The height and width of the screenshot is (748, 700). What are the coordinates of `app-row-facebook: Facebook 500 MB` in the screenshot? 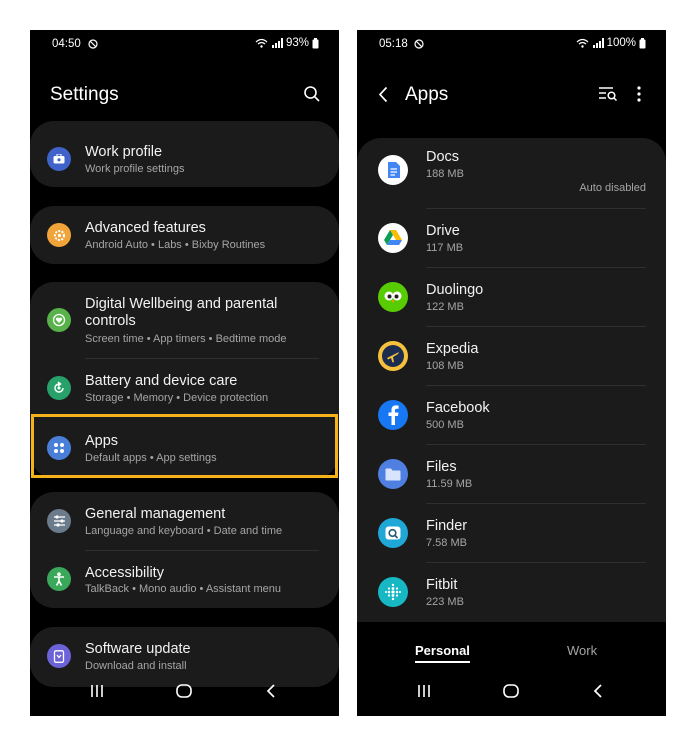 It's located at (511, 415).